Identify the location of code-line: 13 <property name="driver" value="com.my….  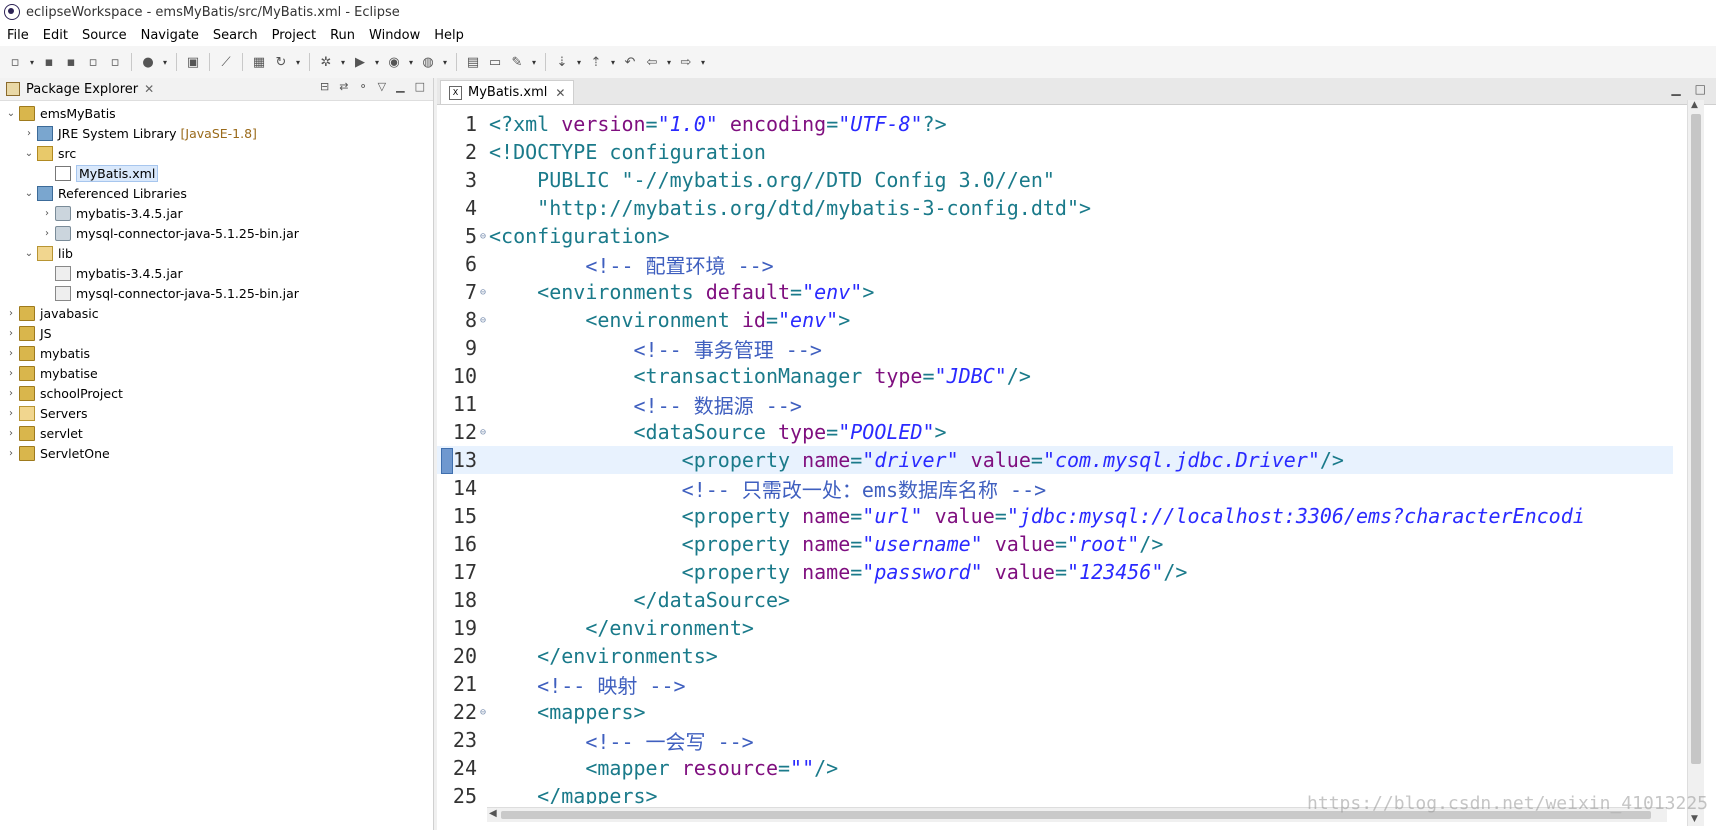
(1055, 460).